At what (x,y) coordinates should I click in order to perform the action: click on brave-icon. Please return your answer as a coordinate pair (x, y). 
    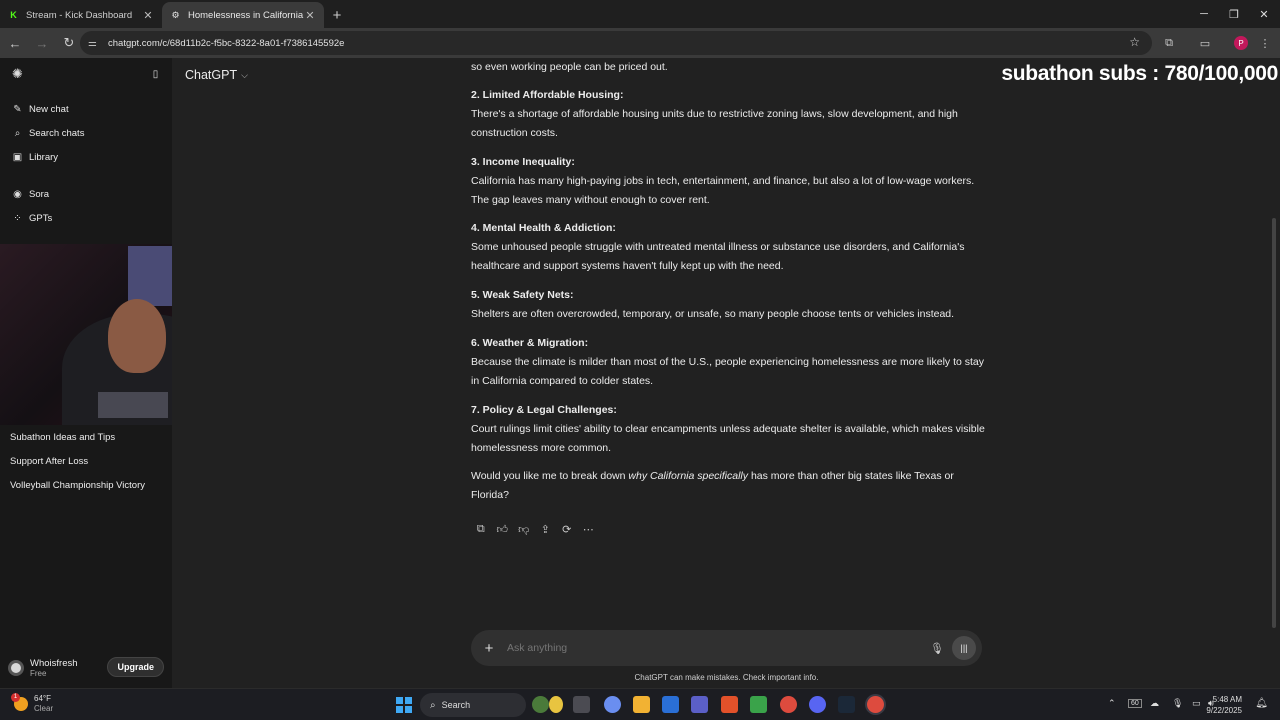
    Looking at the image, I should click on (729, 704).